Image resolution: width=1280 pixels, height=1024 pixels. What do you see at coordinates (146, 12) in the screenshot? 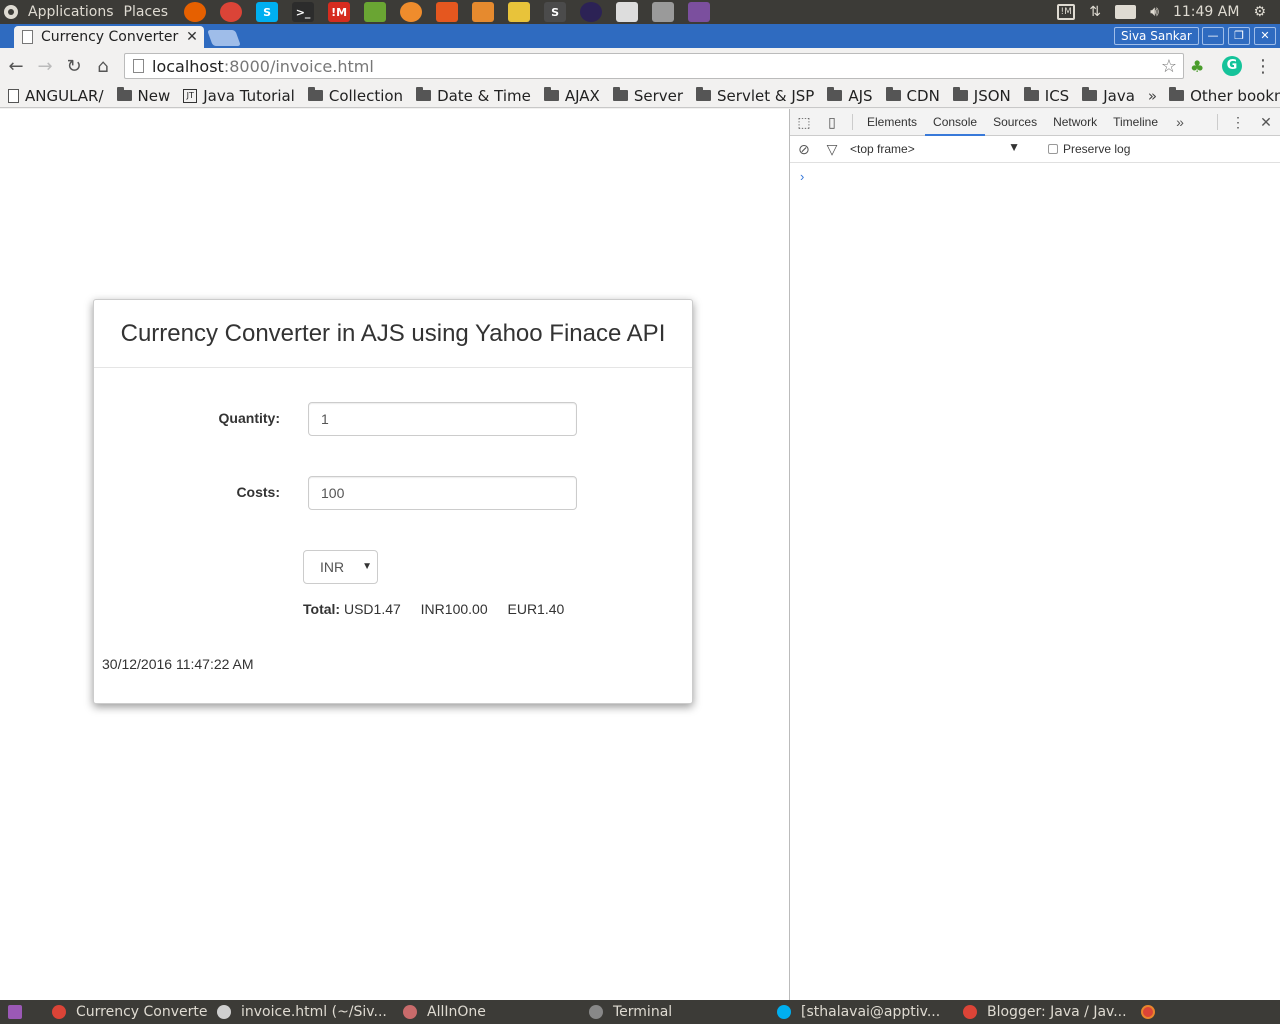
I see `places-menu: Places` at bounding box center [146, 12].